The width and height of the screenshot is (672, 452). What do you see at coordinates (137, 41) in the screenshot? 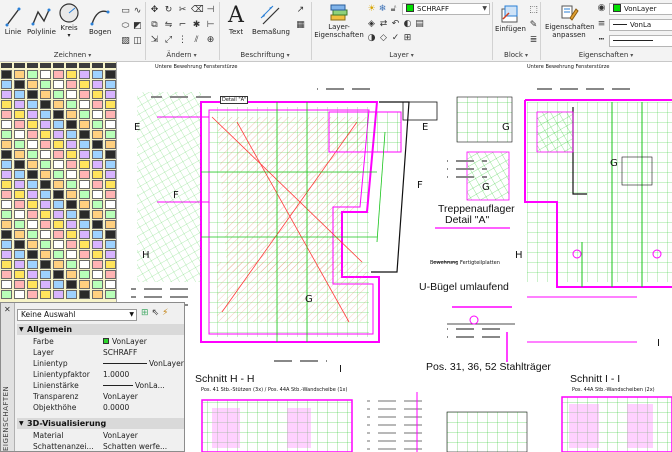
I see `gradient-icon: ◫` at bounding box center [137, 41].